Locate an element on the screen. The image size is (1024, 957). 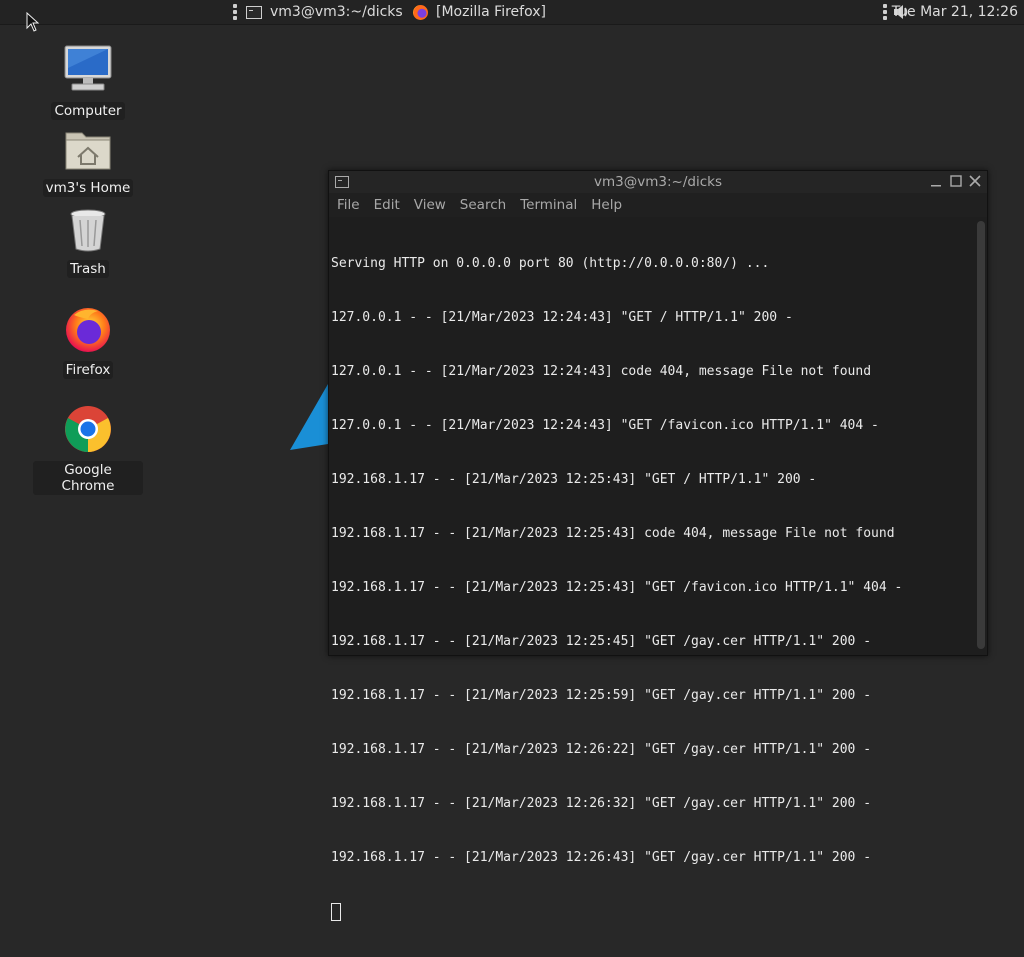
desktop-icon-trash: Trash is located at coordinates (88, 243).